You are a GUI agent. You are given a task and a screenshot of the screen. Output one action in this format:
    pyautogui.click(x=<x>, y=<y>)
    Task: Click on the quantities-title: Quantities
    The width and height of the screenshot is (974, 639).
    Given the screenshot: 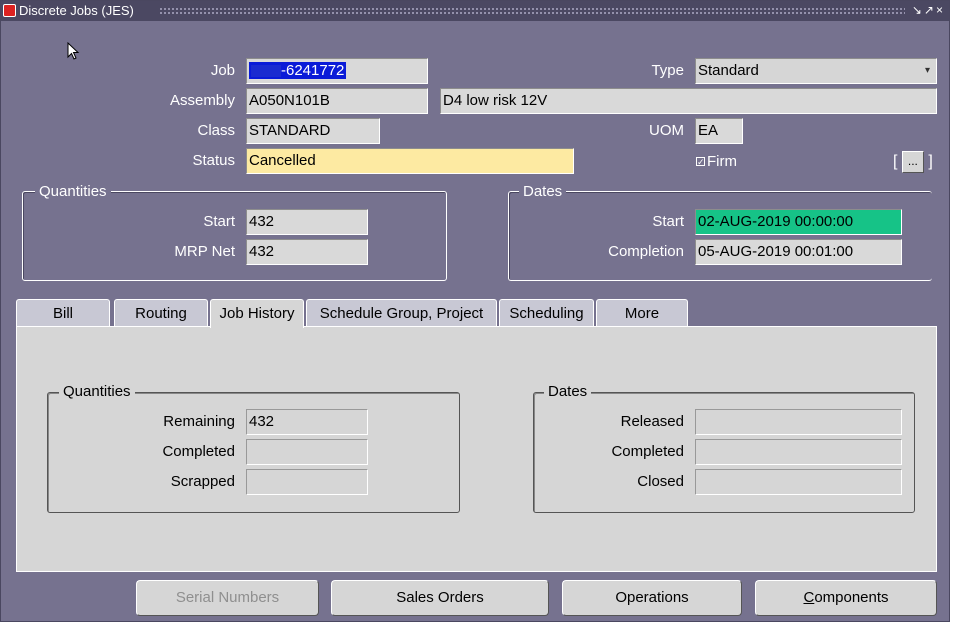 What is the action you would take?
    pyautogui.click(x=73, y=192)
    